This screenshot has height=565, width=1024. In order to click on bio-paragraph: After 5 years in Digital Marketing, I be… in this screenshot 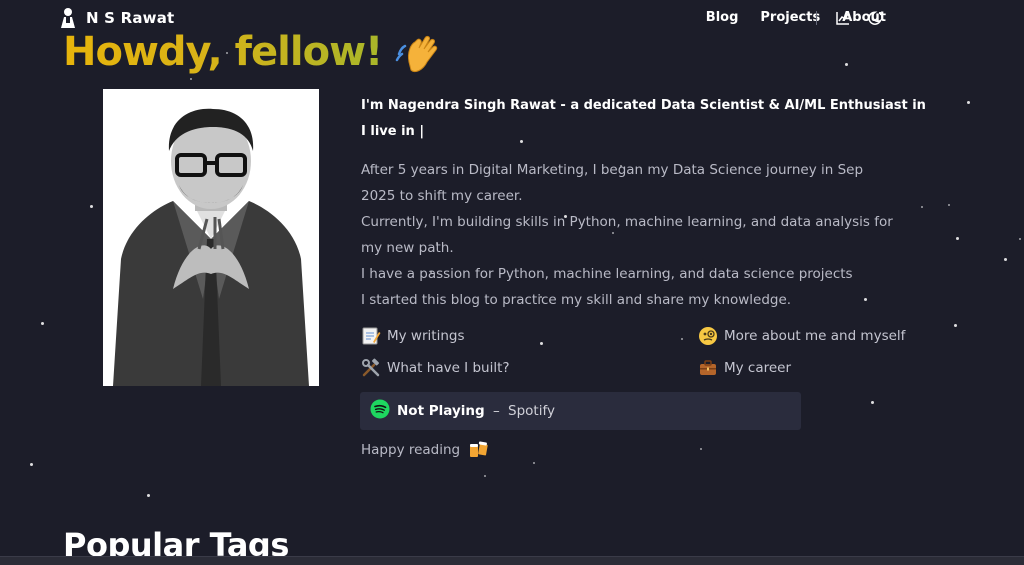, I will do `click(612, 183)`.